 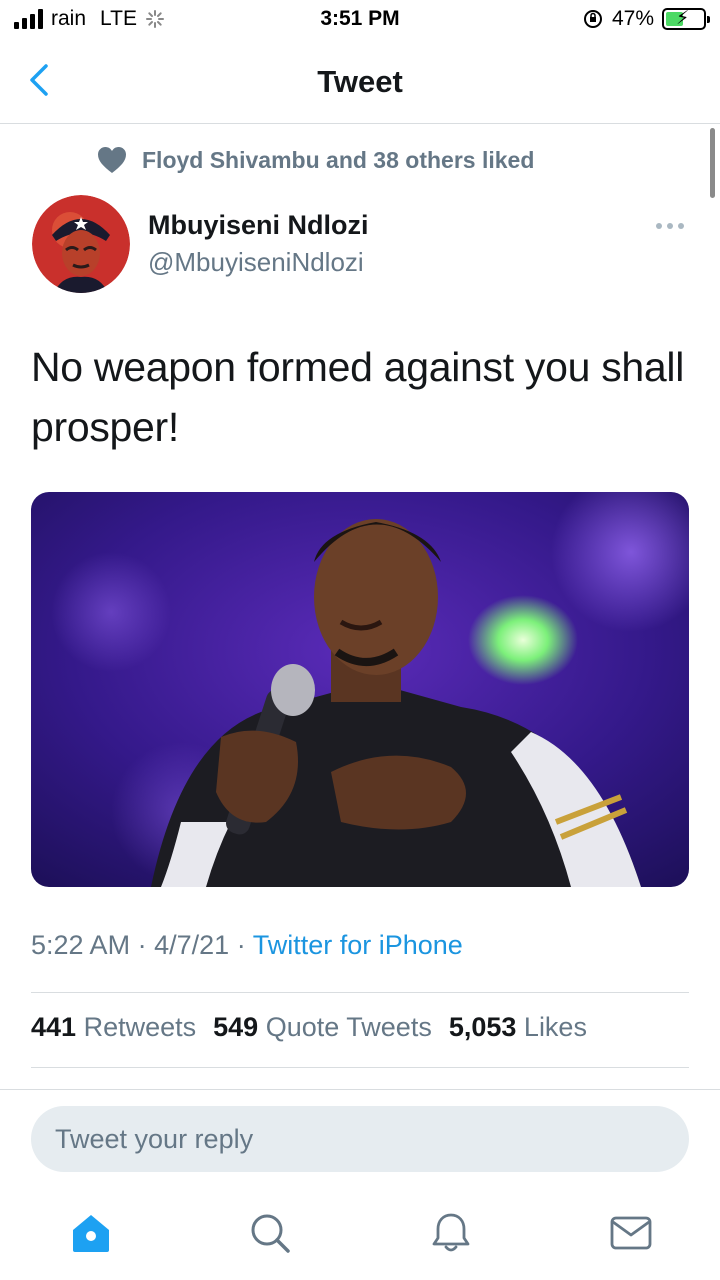 I want to click on orientation-lock-icon, so click(x=592, y=19).